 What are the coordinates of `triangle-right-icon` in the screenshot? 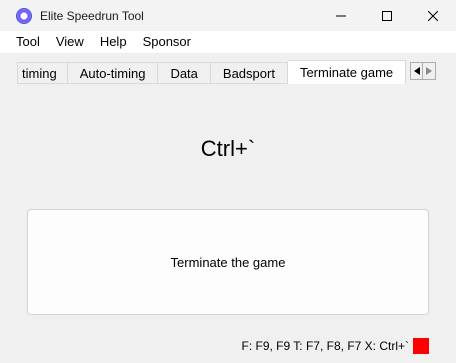 It's located at (429, 71).